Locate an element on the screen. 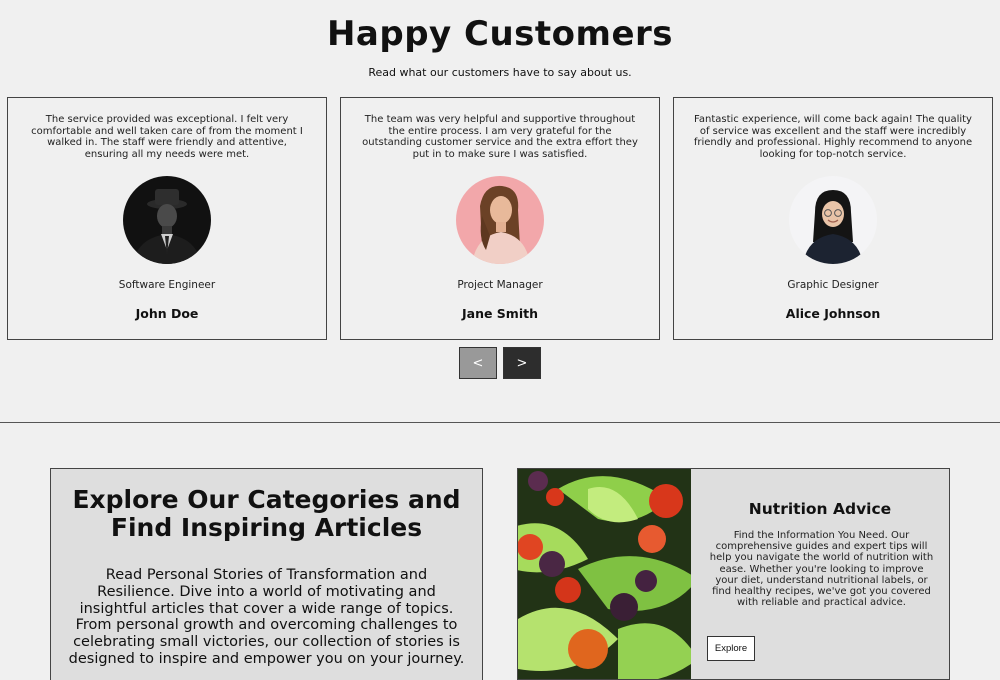  testimonial-name: John Doe is located at coordinates (167, 313).